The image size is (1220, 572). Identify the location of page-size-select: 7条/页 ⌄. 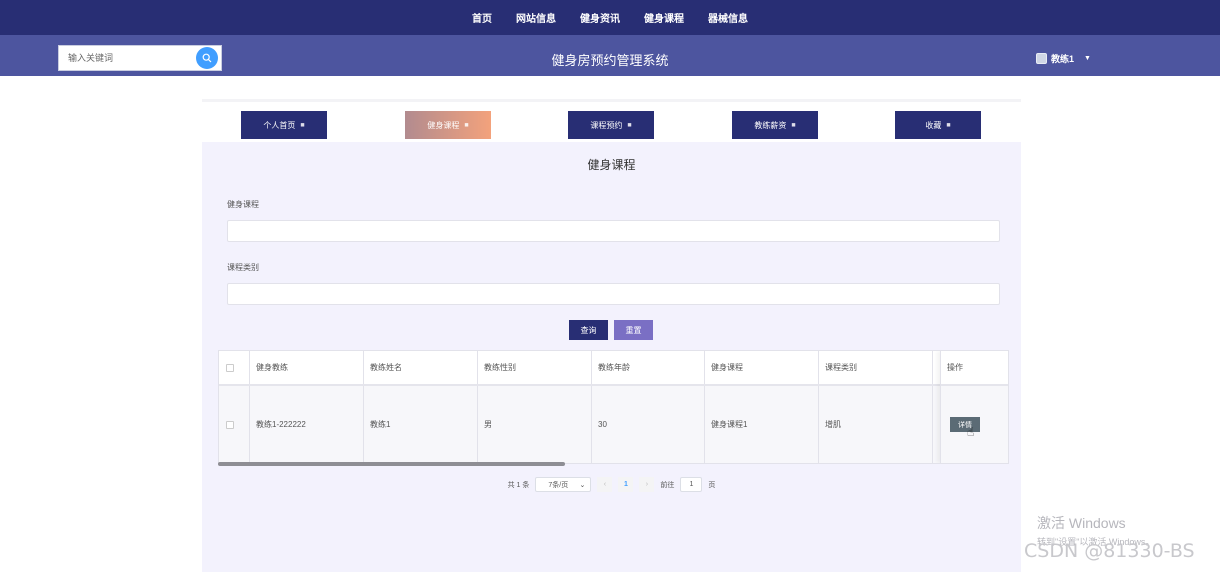
(563, 484).